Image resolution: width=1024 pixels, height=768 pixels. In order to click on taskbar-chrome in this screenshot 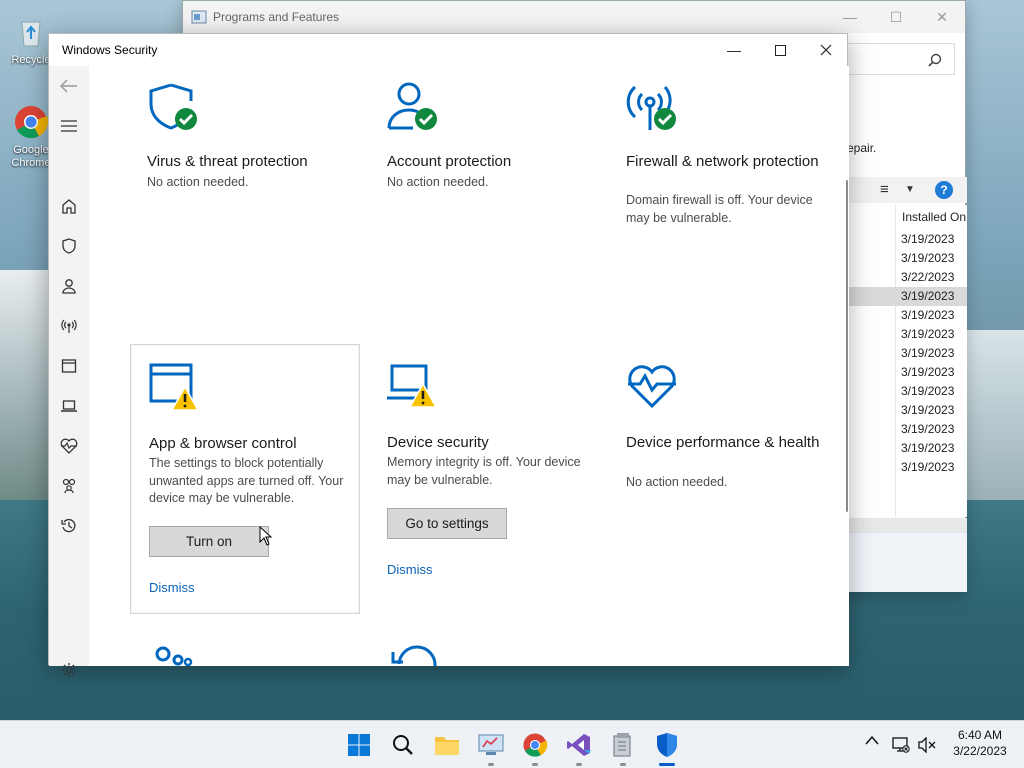, I will do `click(535, 745)`.